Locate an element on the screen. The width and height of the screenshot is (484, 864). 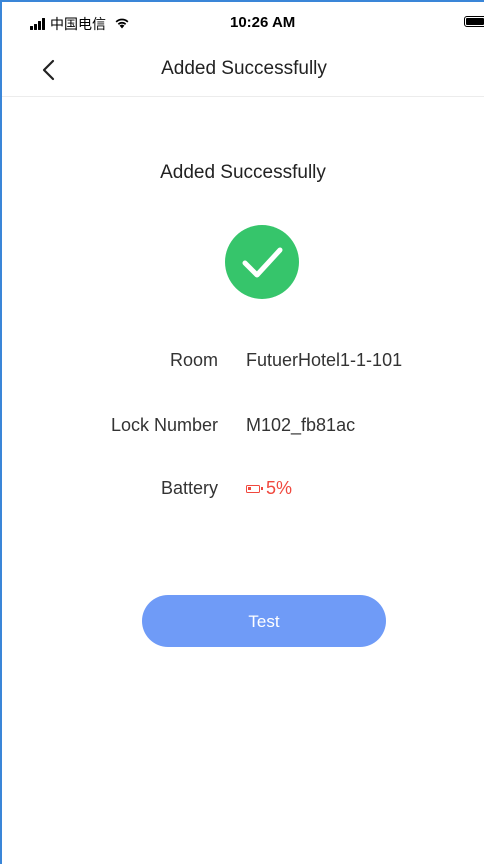
navigation-bar: Added Successfully is located at coordinates (243, 69).